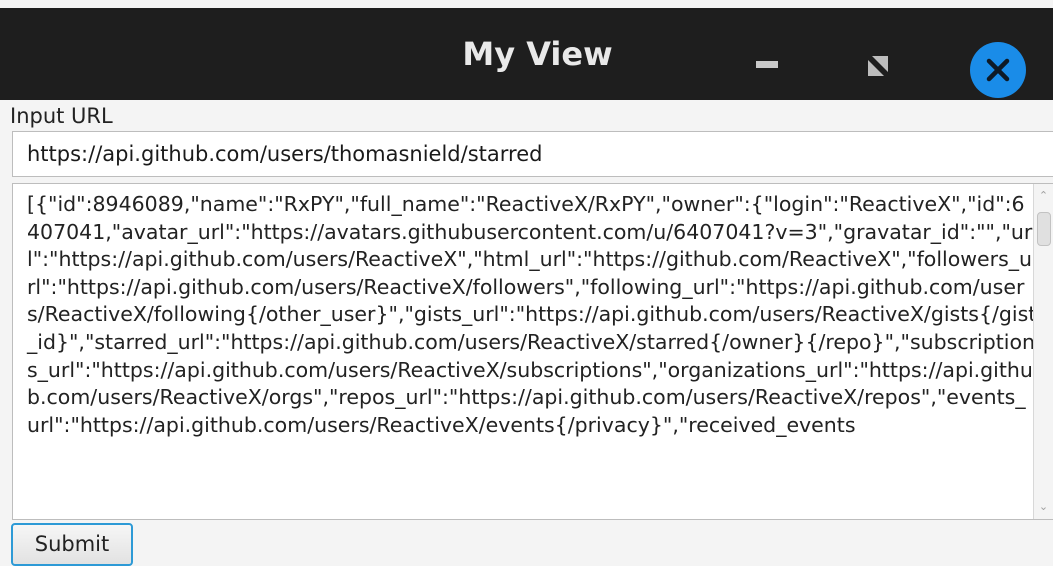 This screenshot has width=1053, height=566. I want to click on maximize-button, so click(878, 66).